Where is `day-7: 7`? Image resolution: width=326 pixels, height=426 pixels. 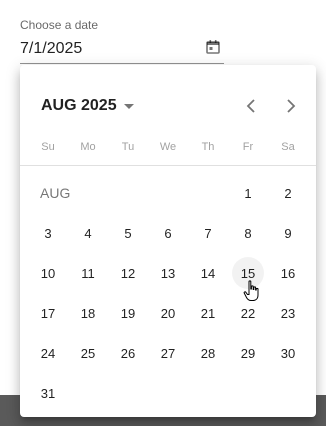 day-7: 7 is located at coordinates (208, 233).